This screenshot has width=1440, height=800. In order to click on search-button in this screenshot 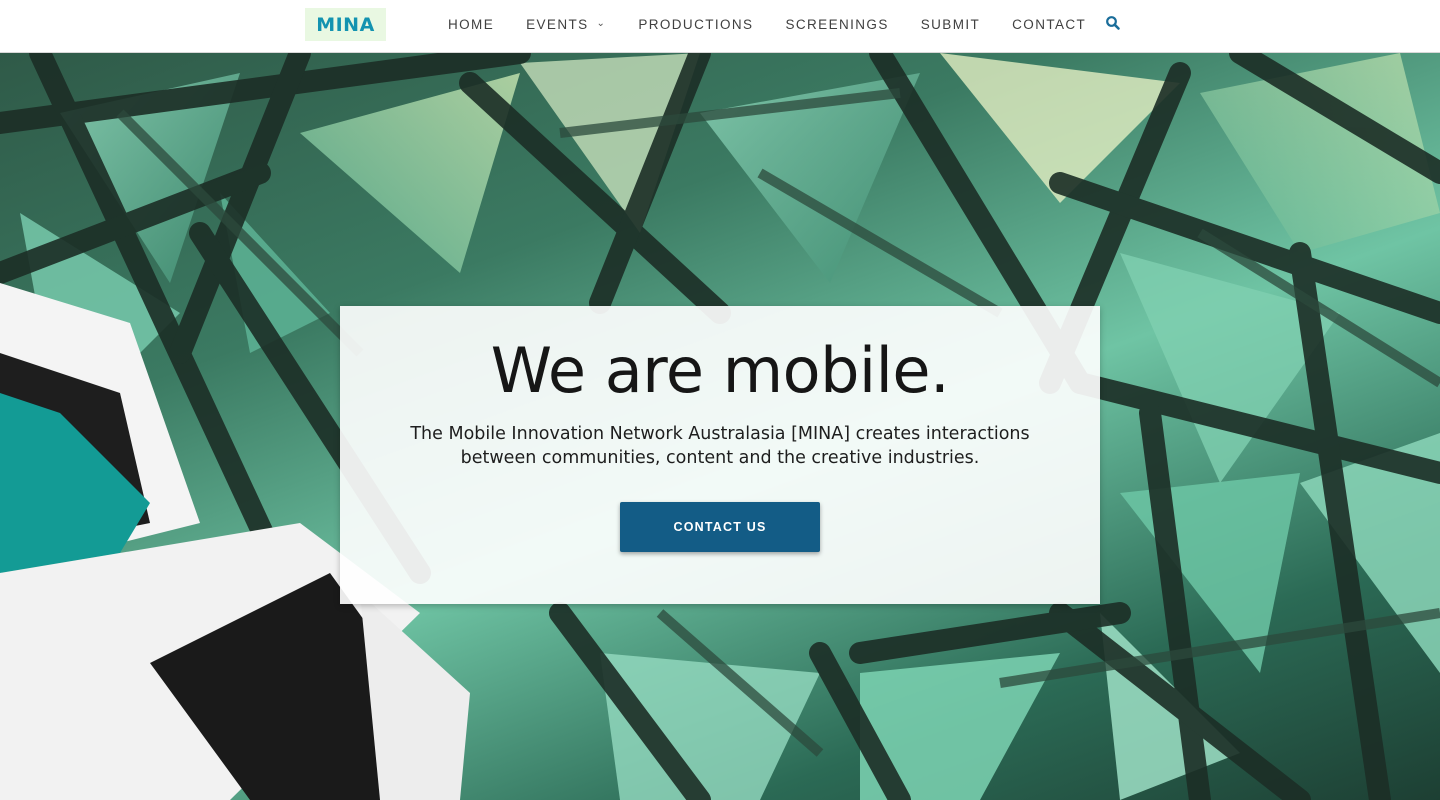, I will do `click(1113, 23)`.